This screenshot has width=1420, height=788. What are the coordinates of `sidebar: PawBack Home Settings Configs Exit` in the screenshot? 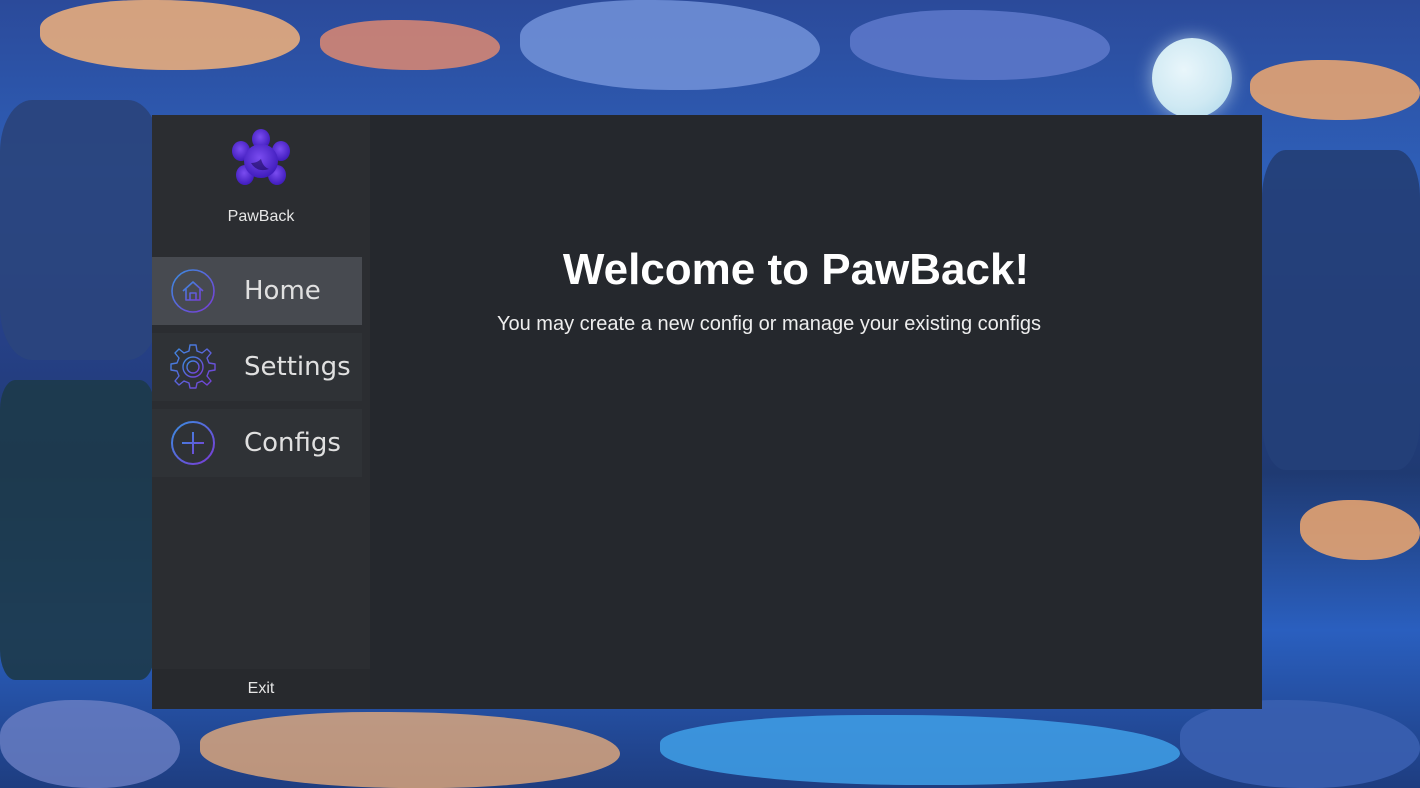 It's located at (261, 412).